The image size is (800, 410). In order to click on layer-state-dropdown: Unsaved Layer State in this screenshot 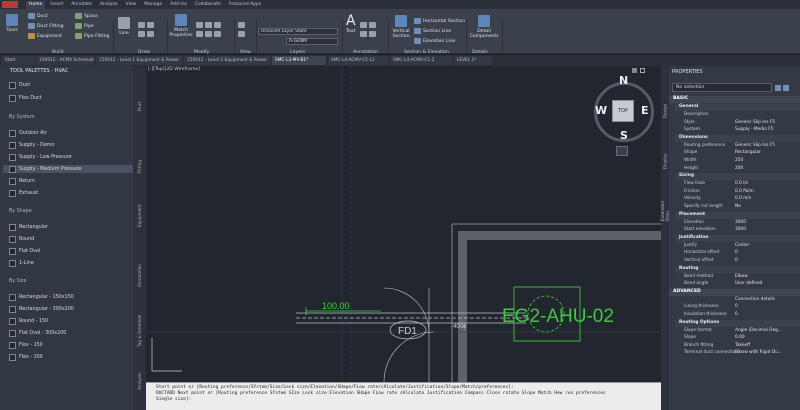, I will do `click(298, 31)`.